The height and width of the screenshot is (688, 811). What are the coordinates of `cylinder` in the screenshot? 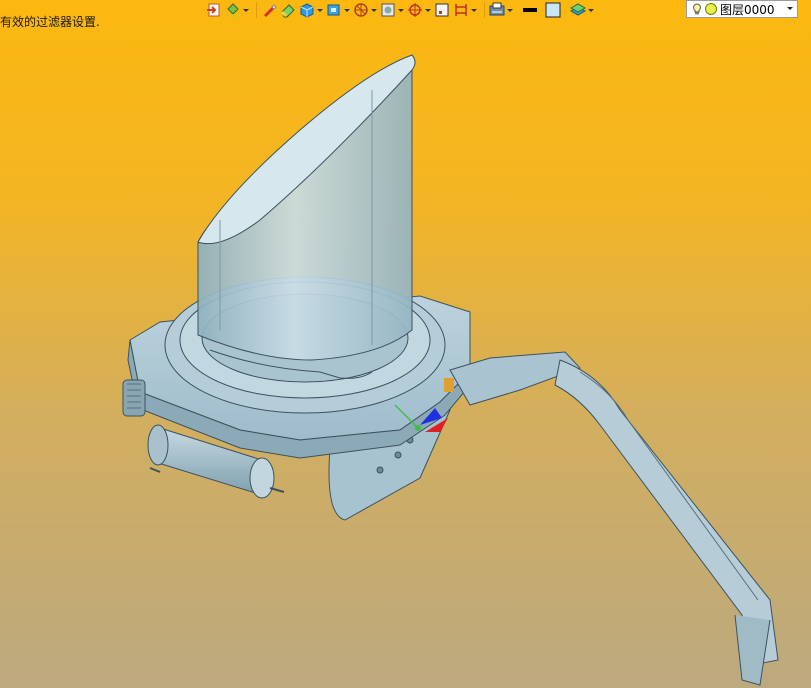 It's located at (306, 207).